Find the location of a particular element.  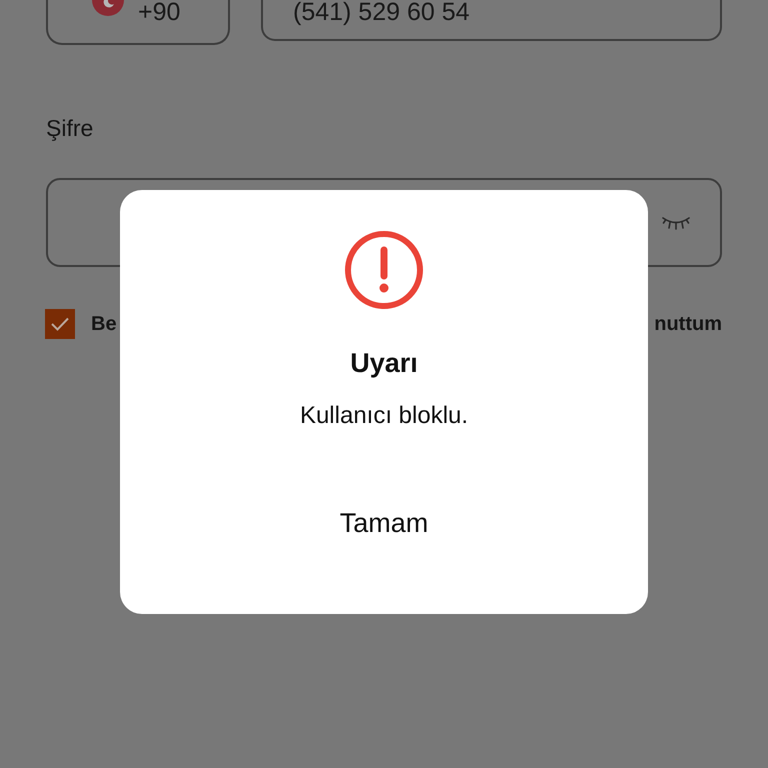

flag-icon is located at coordinates (108, 8).